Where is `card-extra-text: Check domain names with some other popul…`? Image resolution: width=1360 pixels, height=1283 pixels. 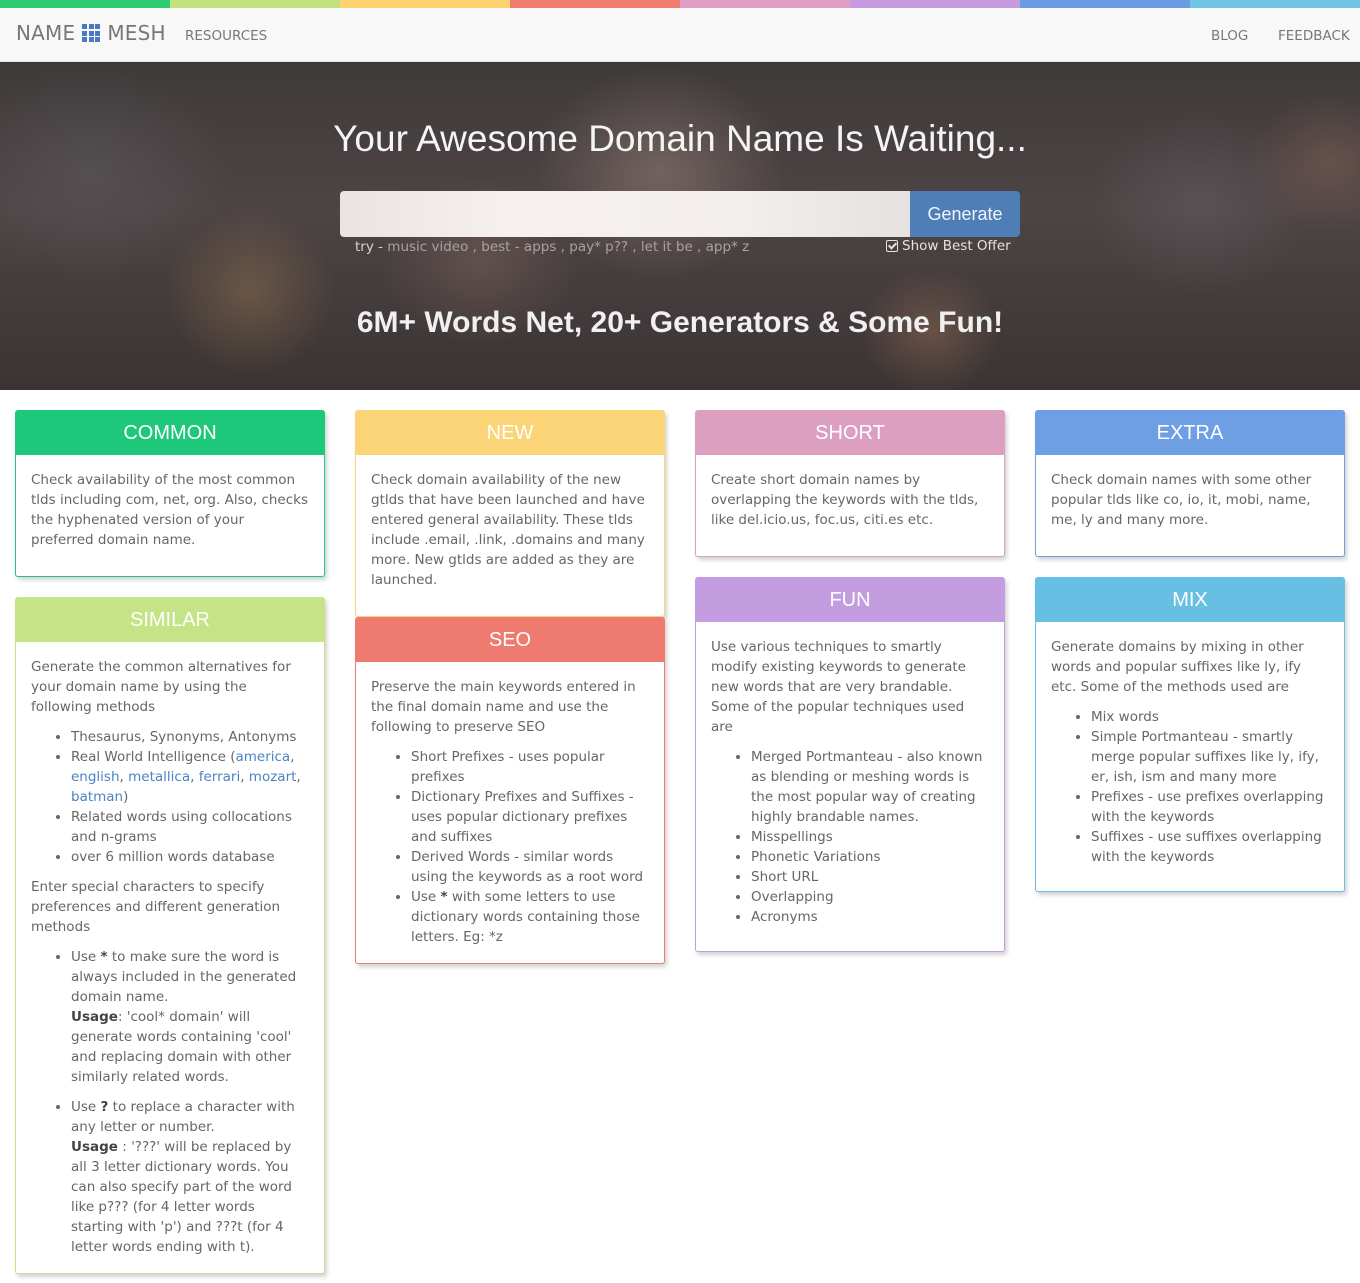 card-extra-text: Check domain names with some other popul… is located at coordinates (1181, 500).